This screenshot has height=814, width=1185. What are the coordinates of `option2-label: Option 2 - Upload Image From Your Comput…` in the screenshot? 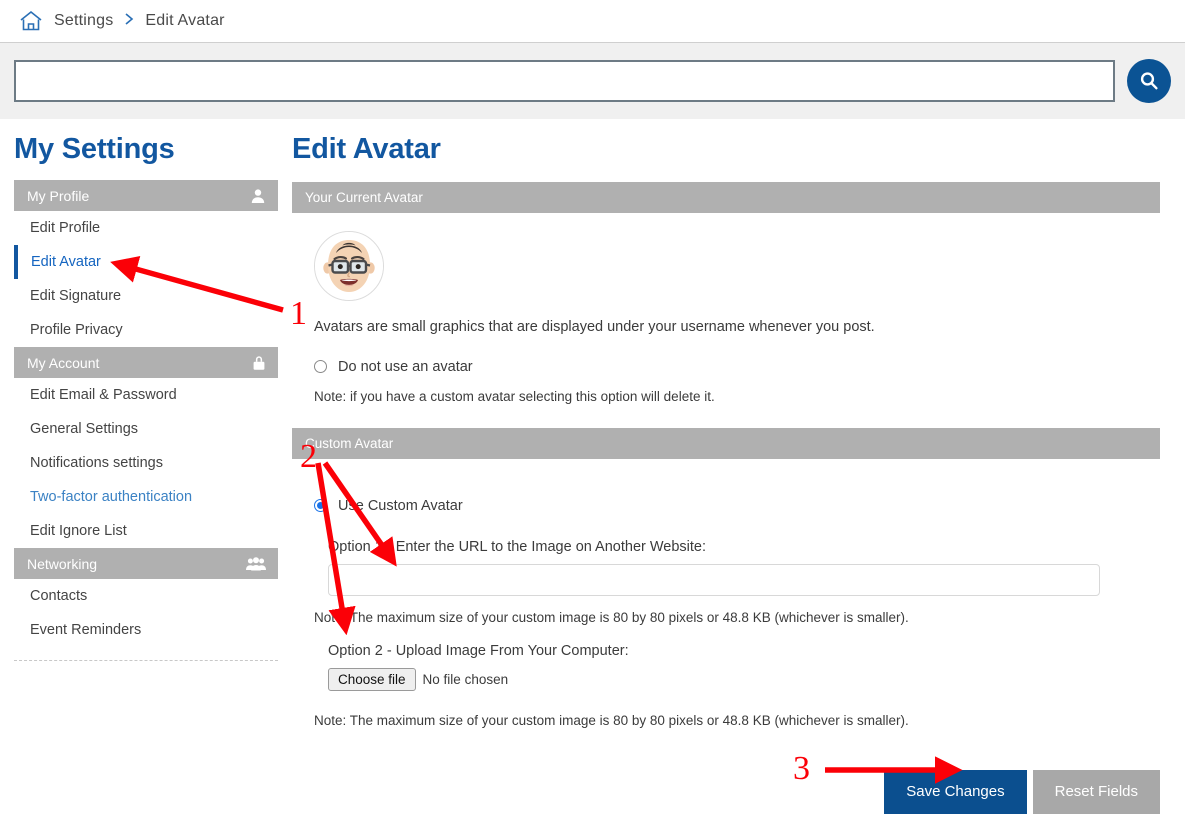 It's located at (478, 650).